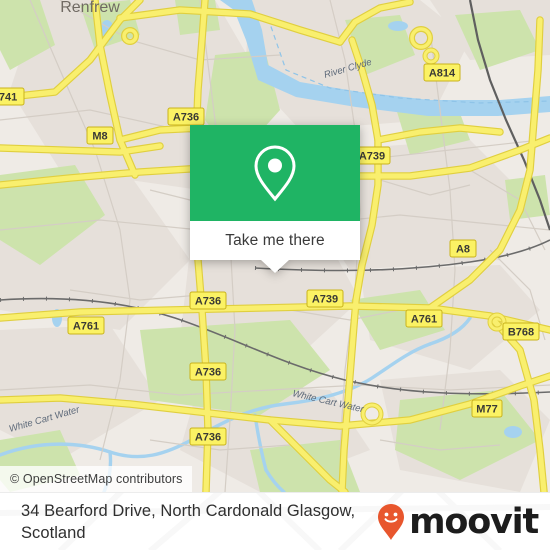 This screenshot has height=550, width=550. I want to click on moovit-pin-smile-icon, so click(391, 521).